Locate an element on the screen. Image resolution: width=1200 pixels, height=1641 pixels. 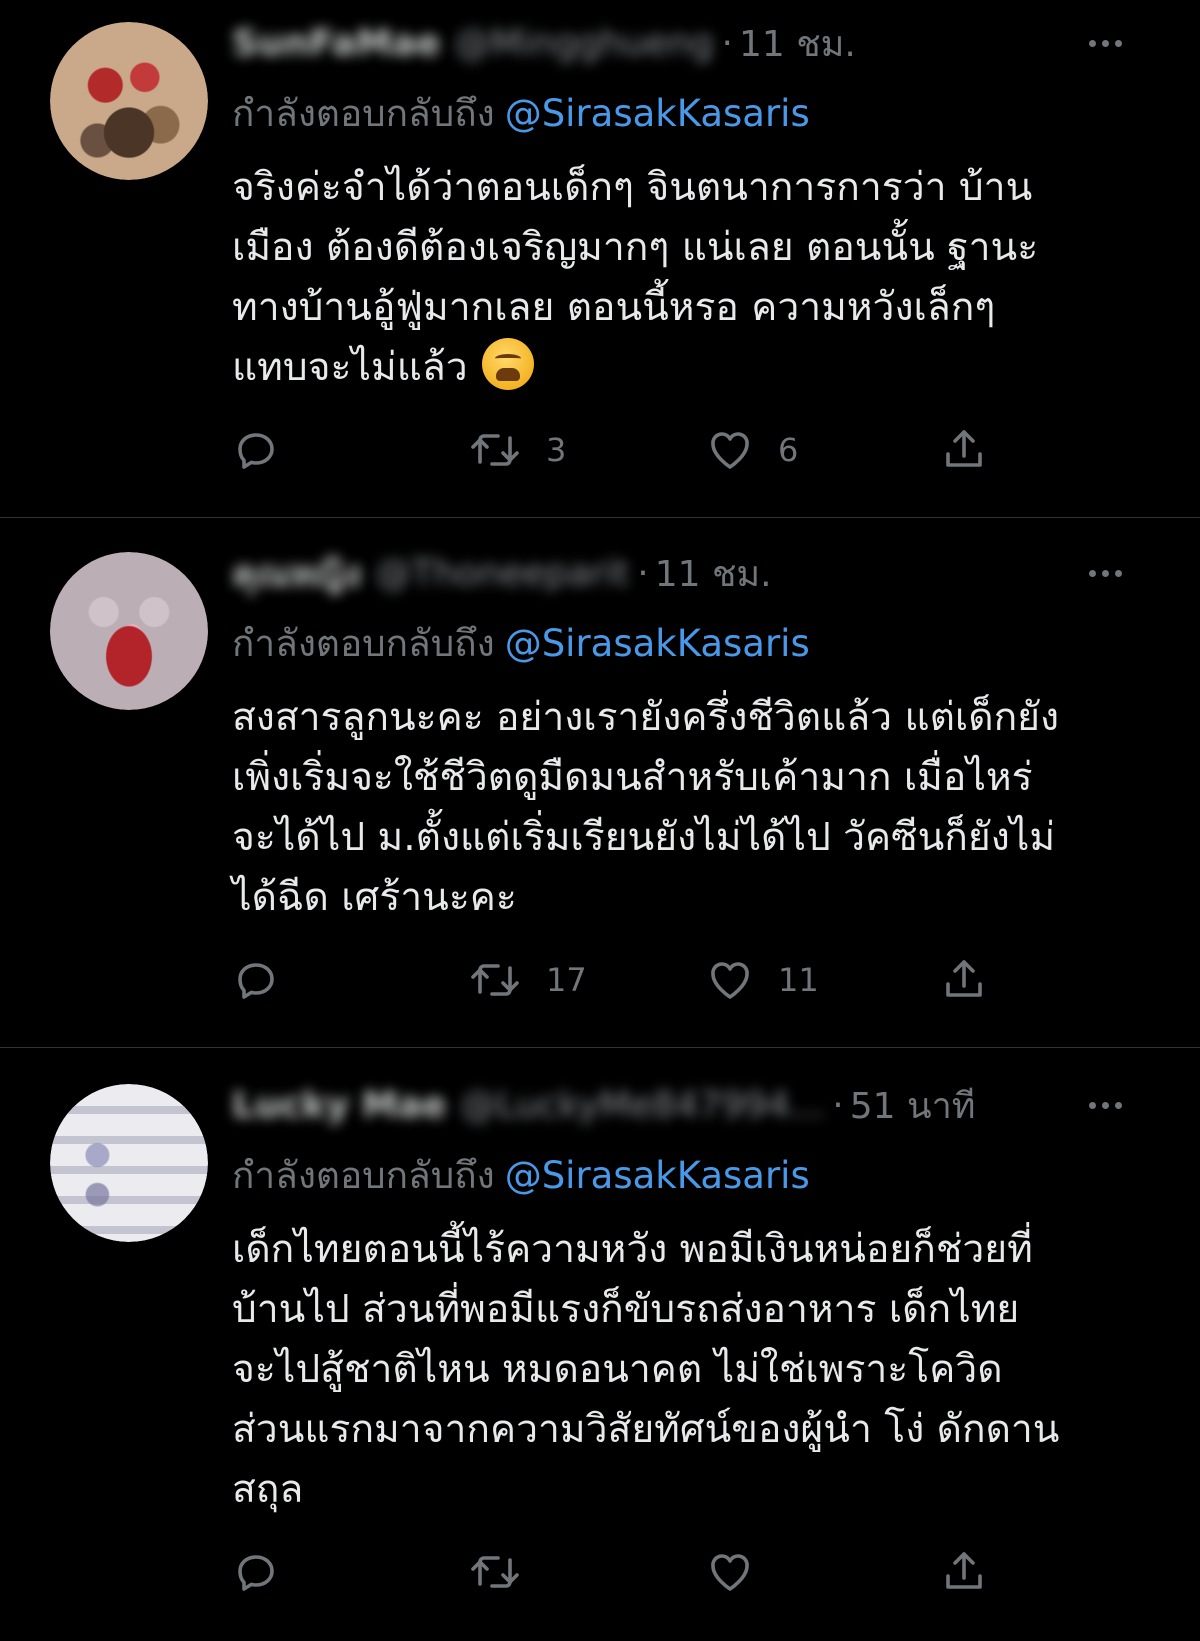
display-name: Lucky Mae is located at coordinates (339, 1105).